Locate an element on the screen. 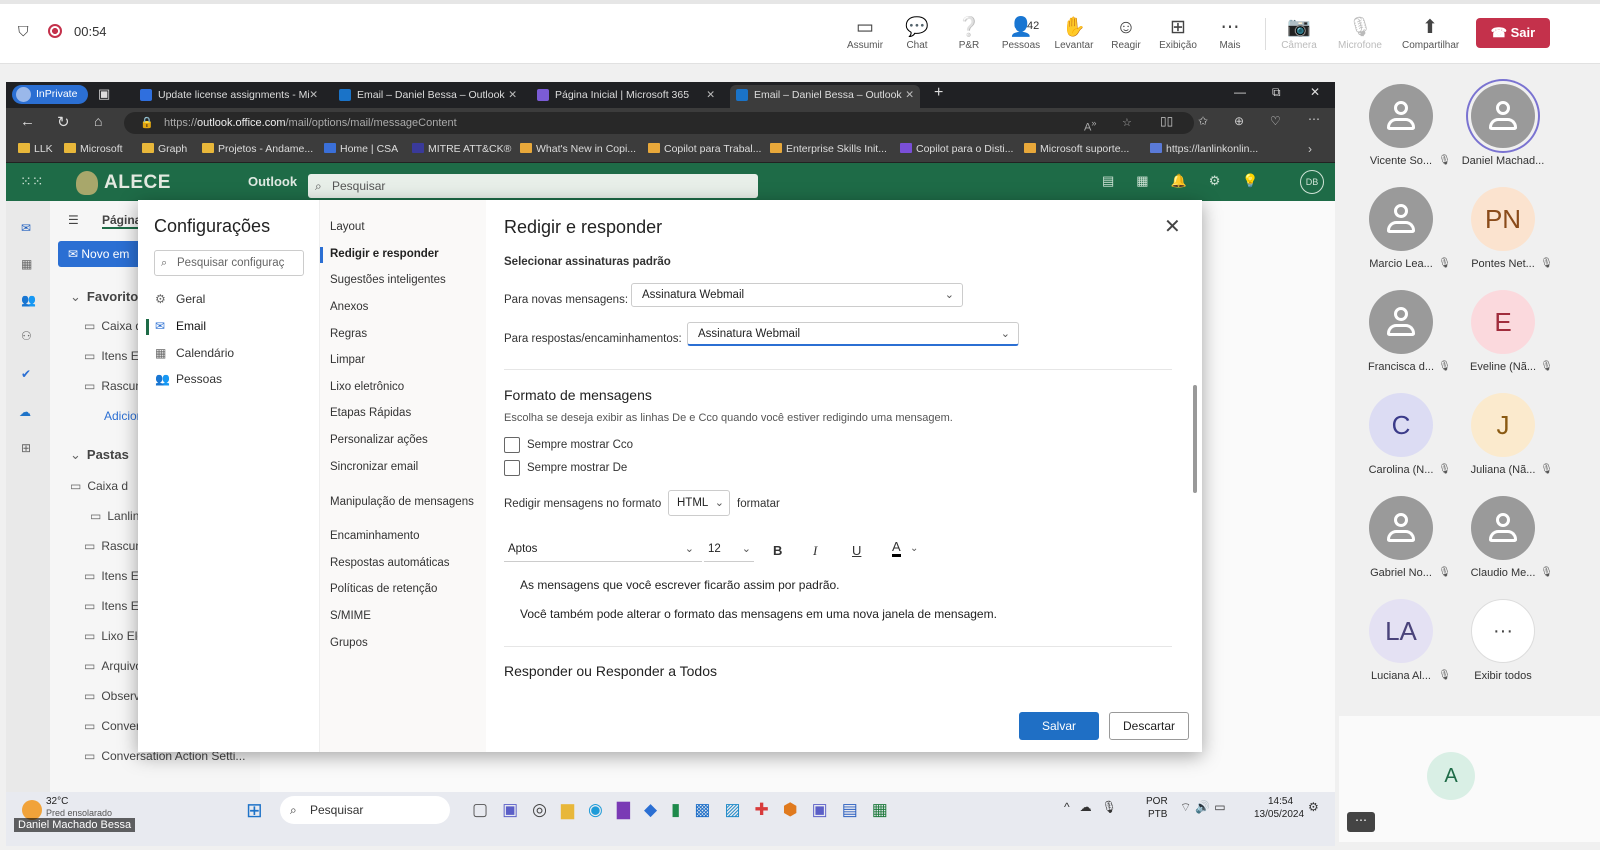 The image size is (1600, 850). show-bcc-checkbox is located at coordinates (512, 445).